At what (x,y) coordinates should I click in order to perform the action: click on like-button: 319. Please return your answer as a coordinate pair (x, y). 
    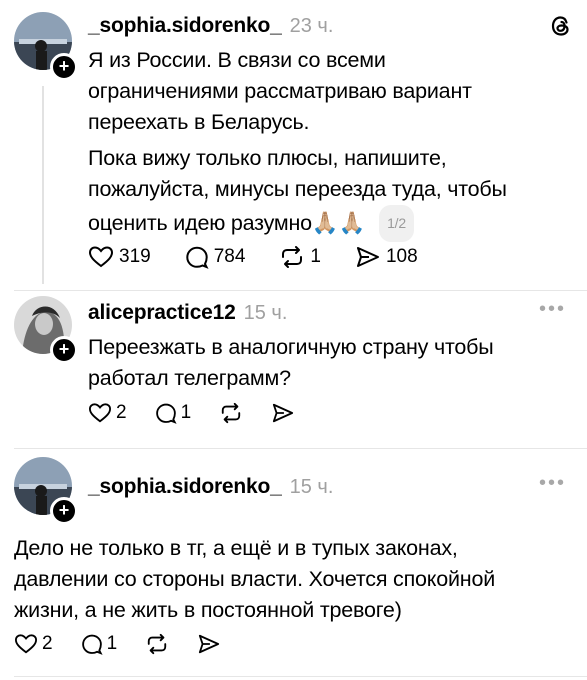
    Looking at the image, I should click on (119, 257).